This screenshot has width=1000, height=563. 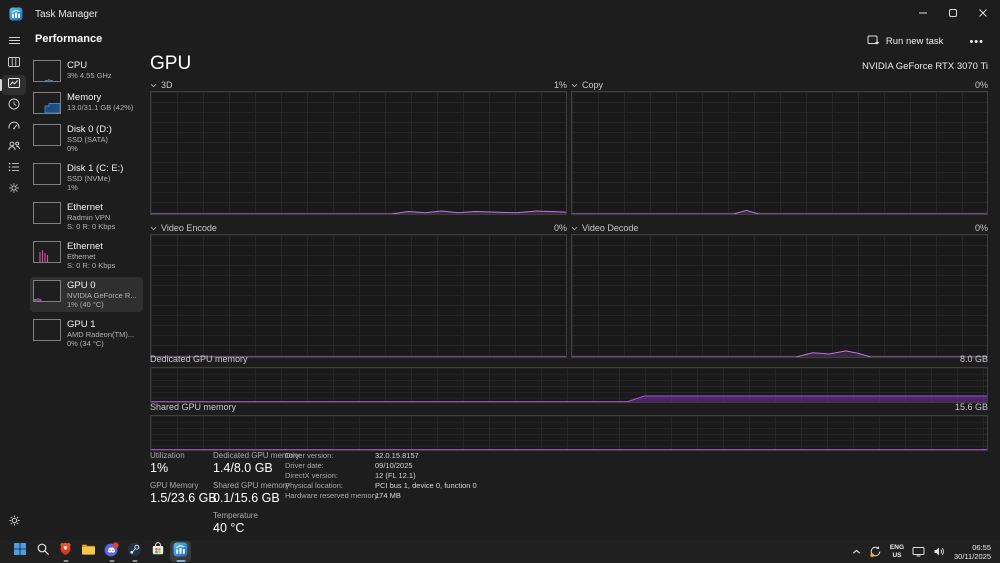 I want to click on sidebar-item-cpu: CPU 3% 4.55 GHz, so click(x=86, y=71).